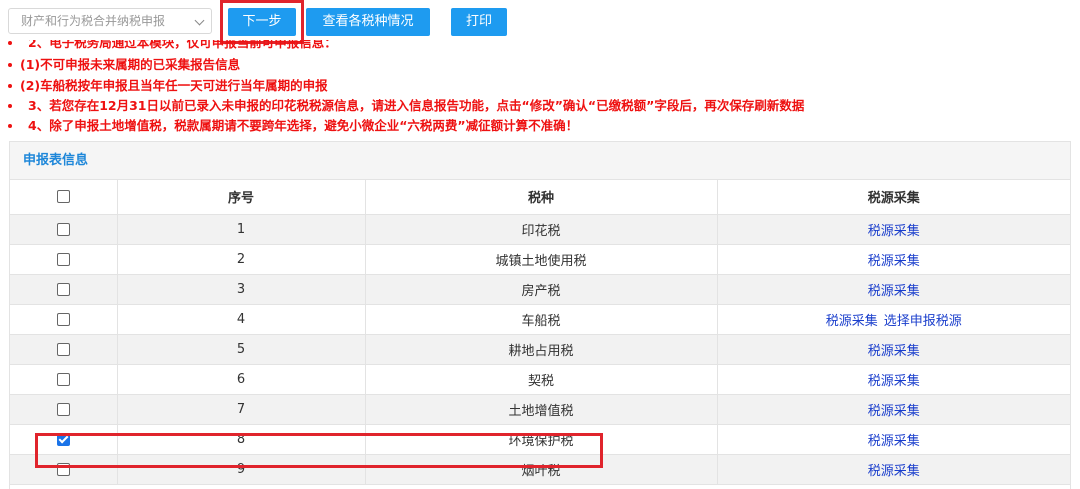 The width and height of the screenshot is (1080, 489). I want to click on select-all-cell, so click(64, 197).